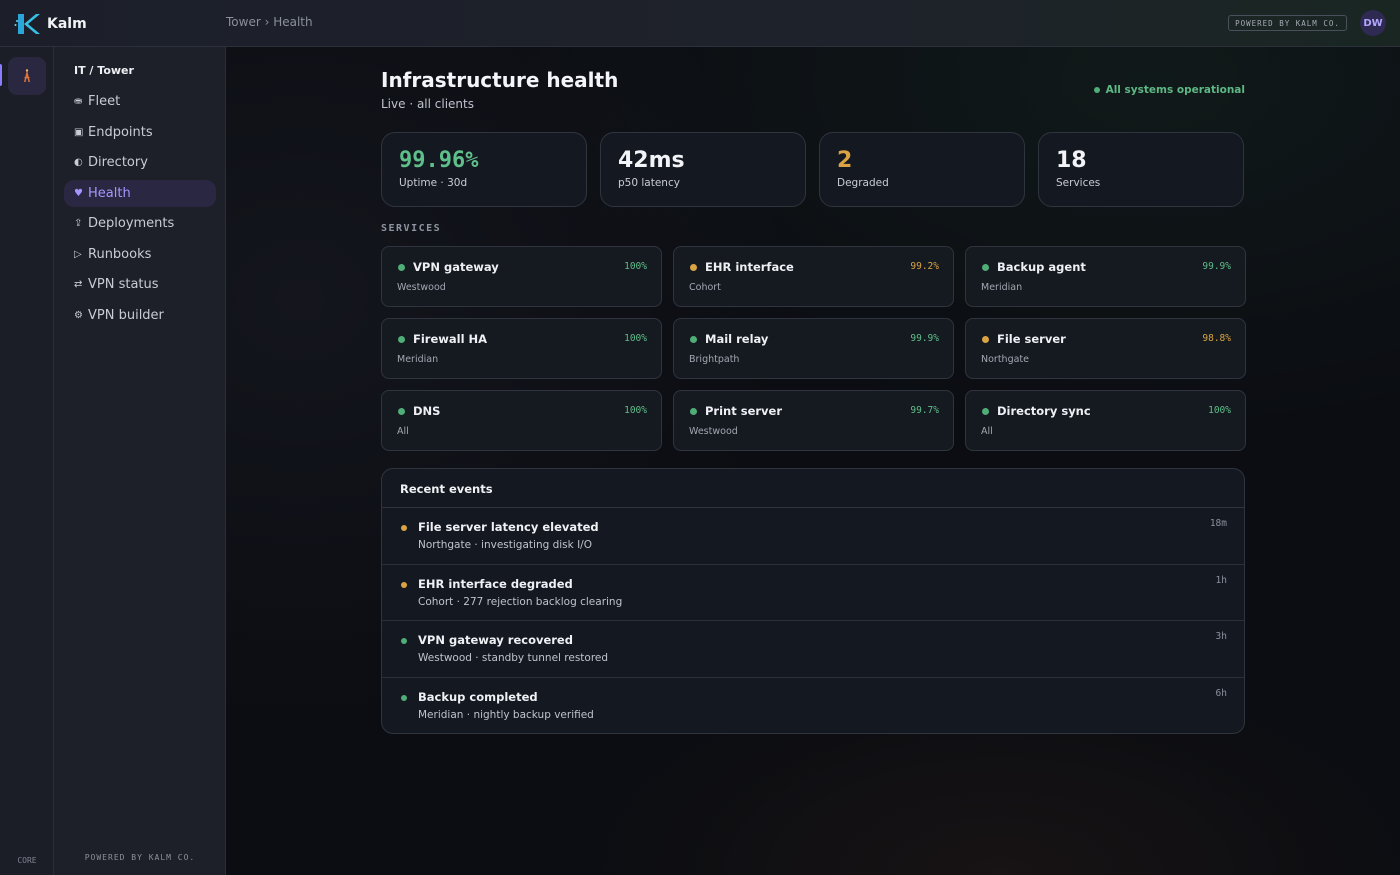  I want to click on sidebar-item-label: VPN status, so click(123, 284).